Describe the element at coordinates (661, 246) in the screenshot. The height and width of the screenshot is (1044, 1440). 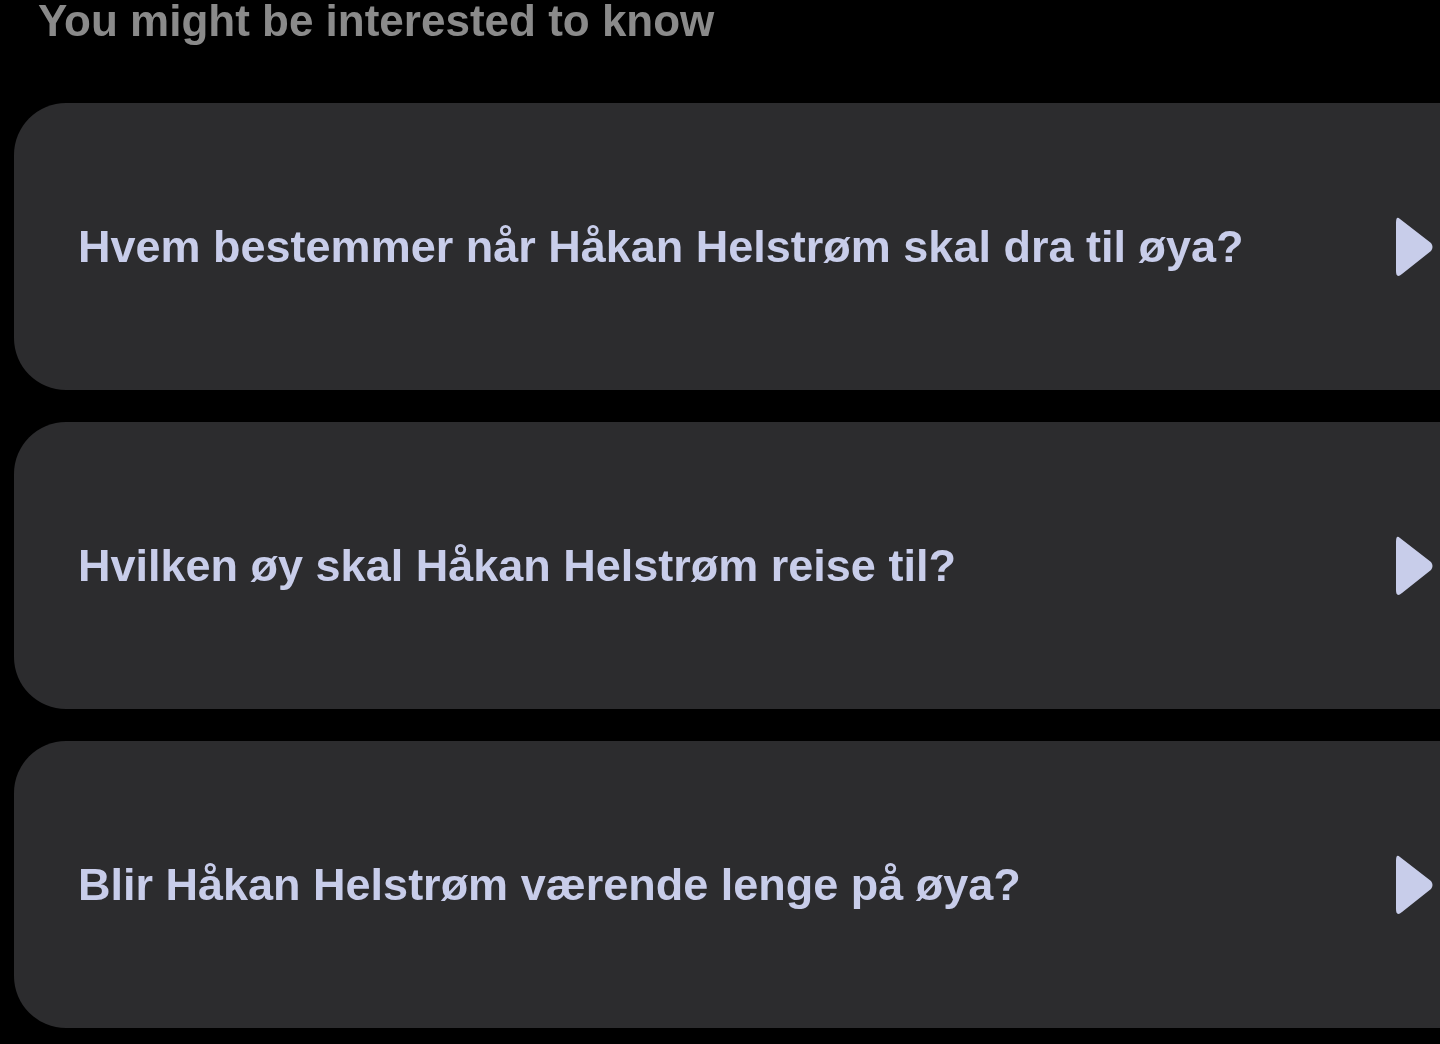
I see `question-text: Hvem bestemmer når Håkan Helstrøm skal dra til øya?` at that location.